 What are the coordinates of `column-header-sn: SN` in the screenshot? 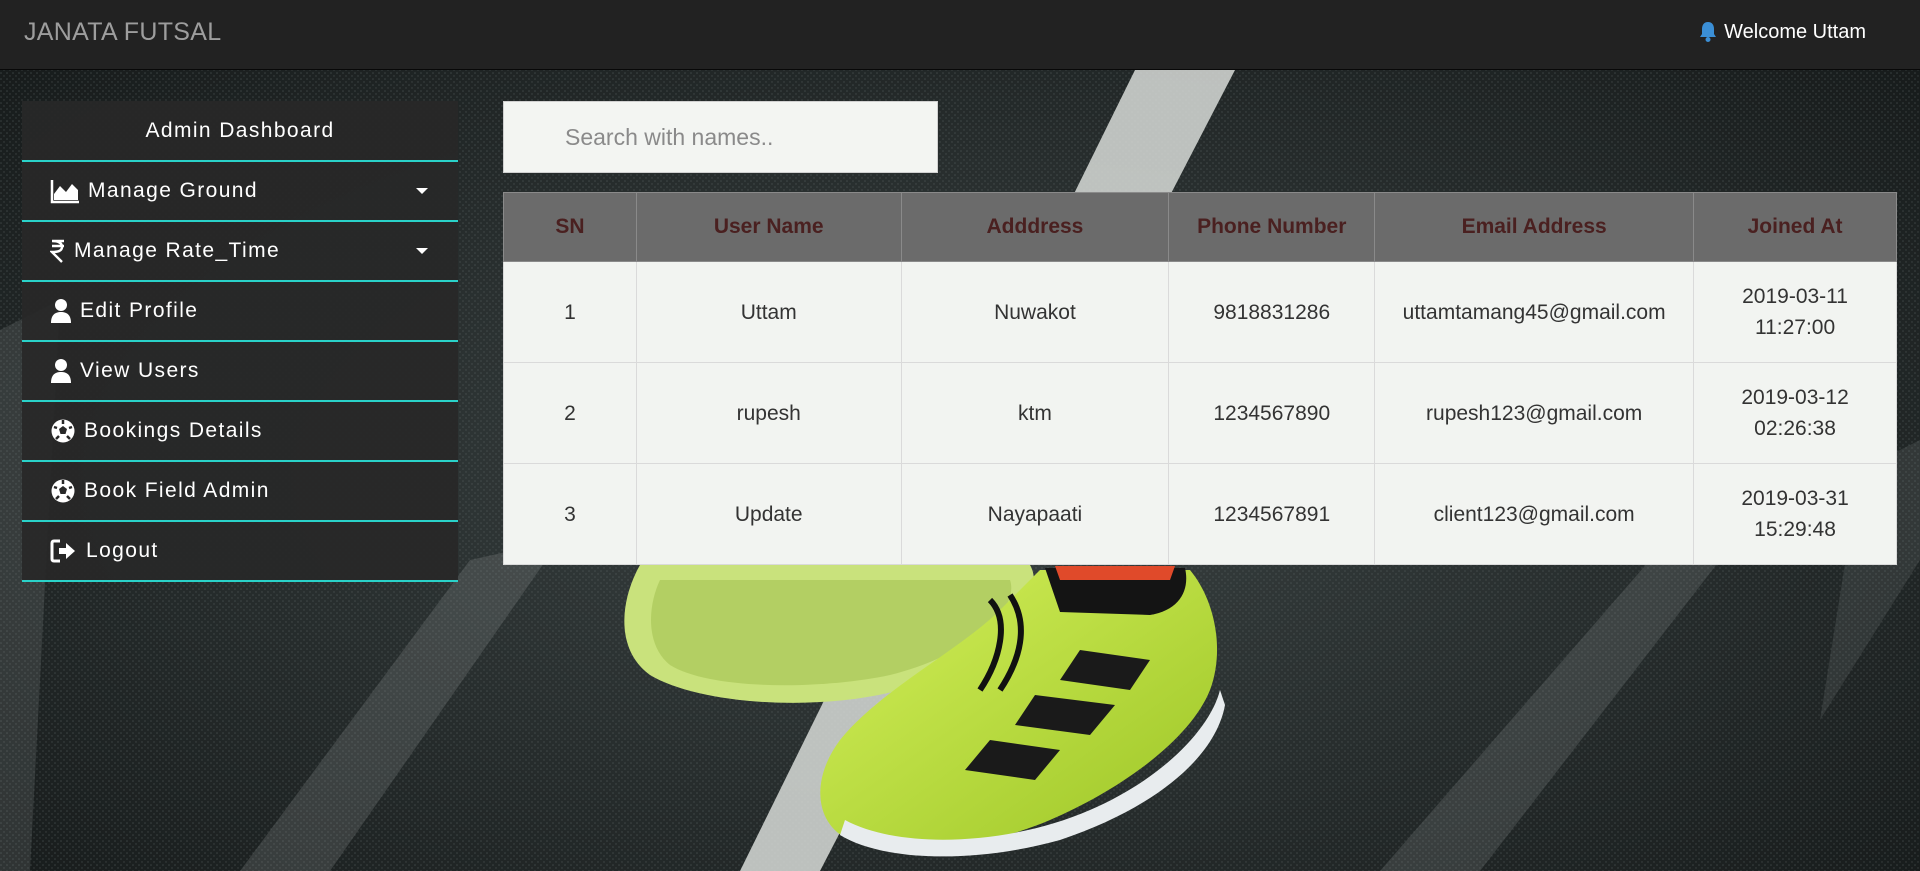 It's located at (570, 227).